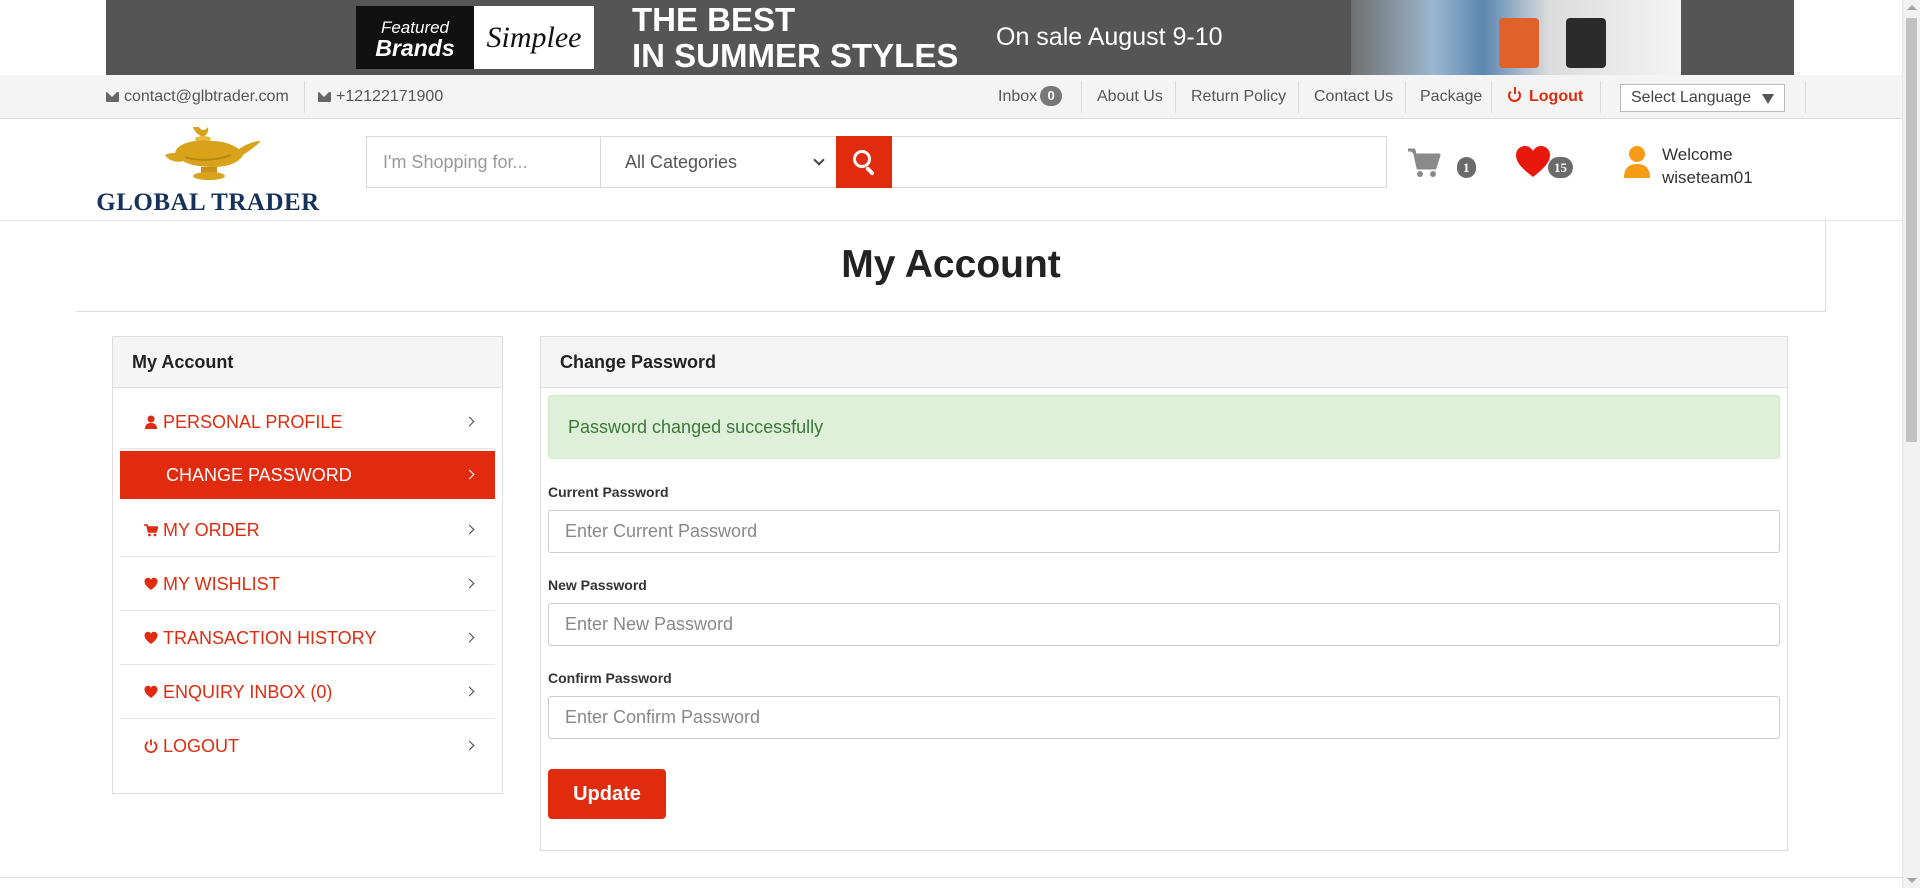  What do you see at coordinates (1707, 177) in the screenshot?
I see `welcome-username: wiseteam01` at bounding box center [1707, 177].